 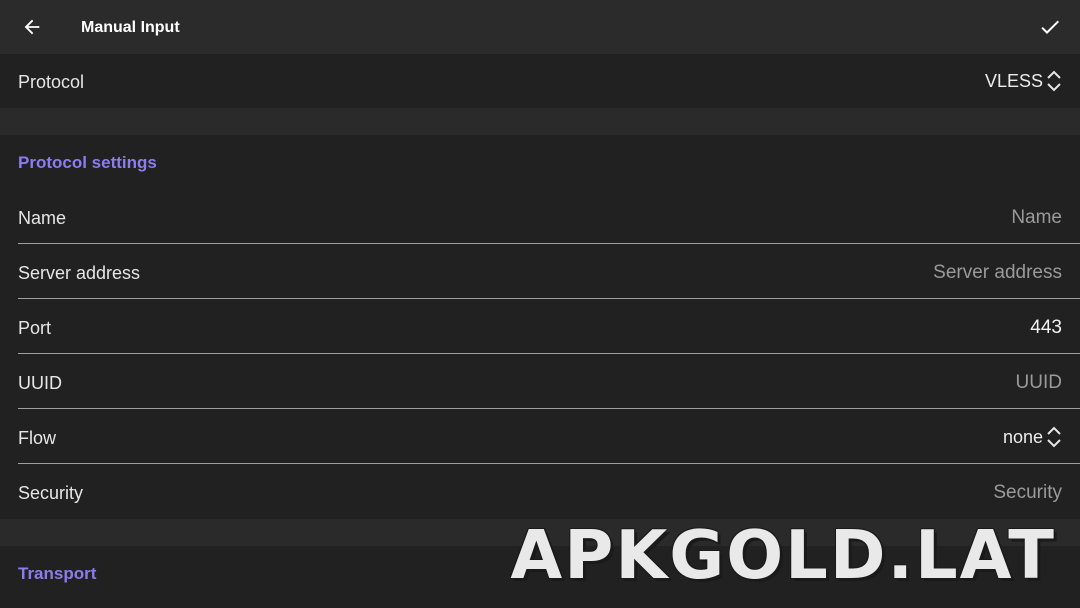 What do you see at coordinates (51, 493) in the screenshot?
I see `security-label: Security` at bounding box center [51, 493].